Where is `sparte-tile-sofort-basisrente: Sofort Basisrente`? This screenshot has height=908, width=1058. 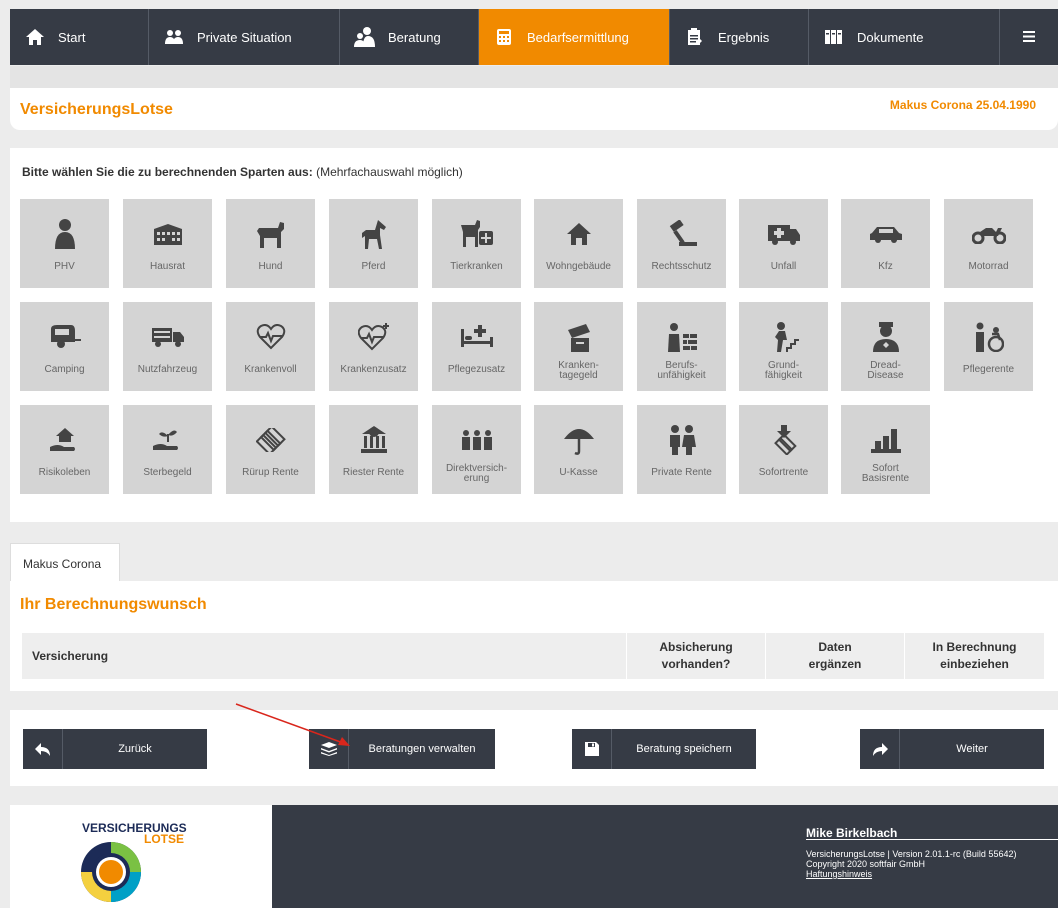 sparte-tile-sofort-basisrente: Sofort Basisrente is located at coordinates (885, 449).